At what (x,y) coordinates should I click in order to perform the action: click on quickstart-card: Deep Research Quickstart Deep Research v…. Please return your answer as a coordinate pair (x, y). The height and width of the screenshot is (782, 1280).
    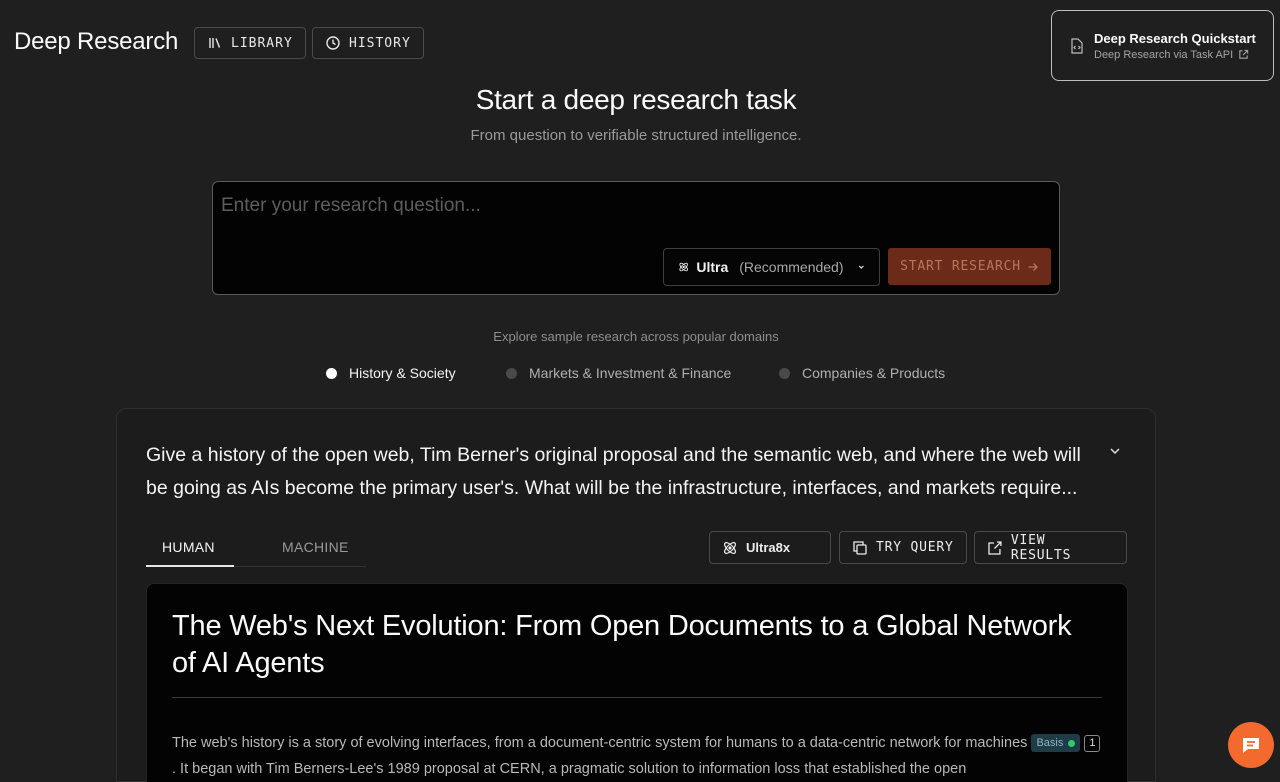
    Looking at the image, I should click on (1162, 45).